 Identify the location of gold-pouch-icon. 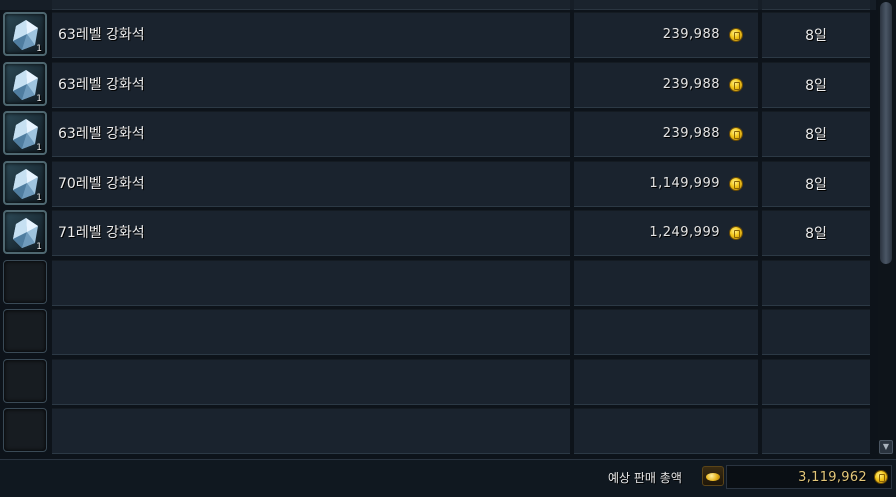
(713, 476).